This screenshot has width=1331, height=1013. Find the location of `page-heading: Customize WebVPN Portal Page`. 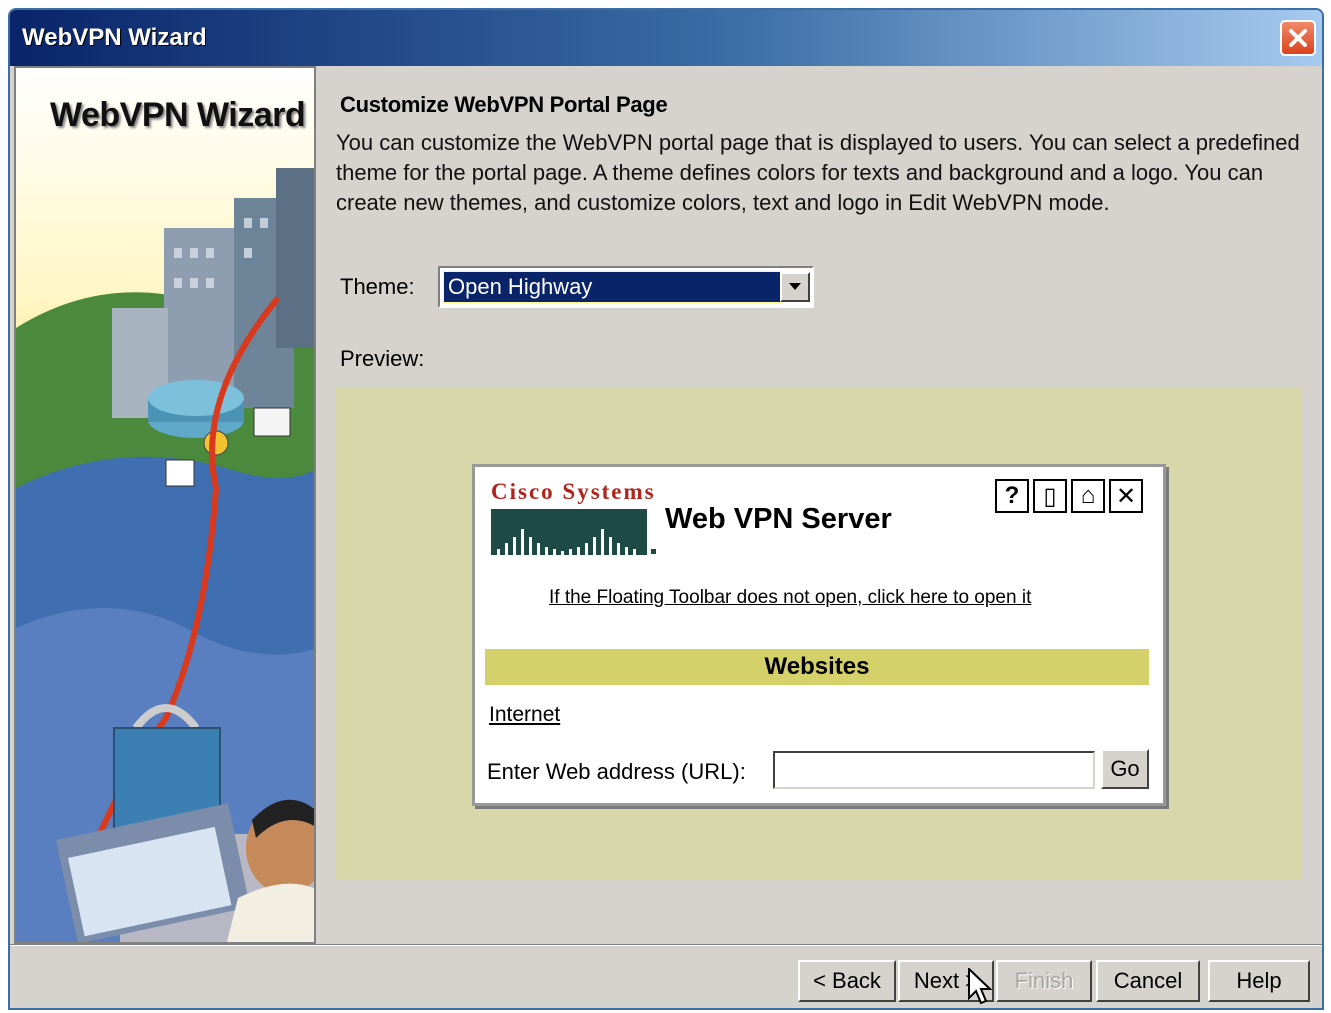

page-heading: Customize WebVPN Portal Page is located at coordinates (504, 104).